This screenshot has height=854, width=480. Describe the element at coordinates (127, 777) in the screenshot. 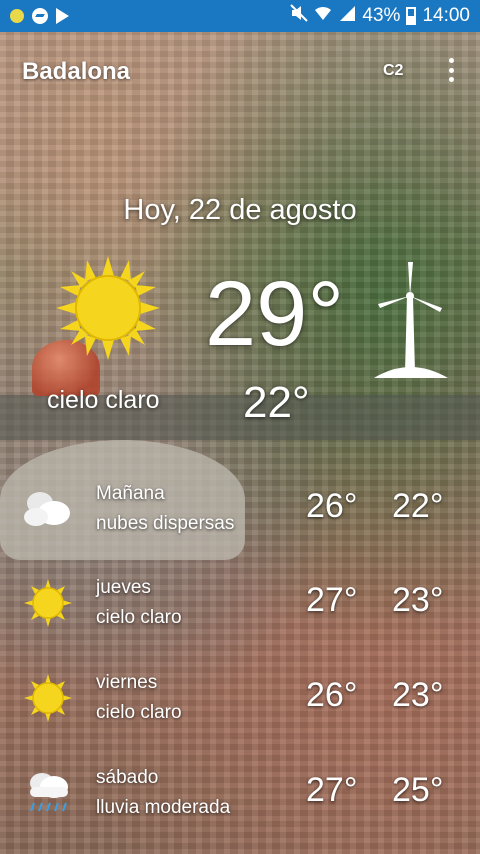

I see `forecast-day: sábado` at that location.